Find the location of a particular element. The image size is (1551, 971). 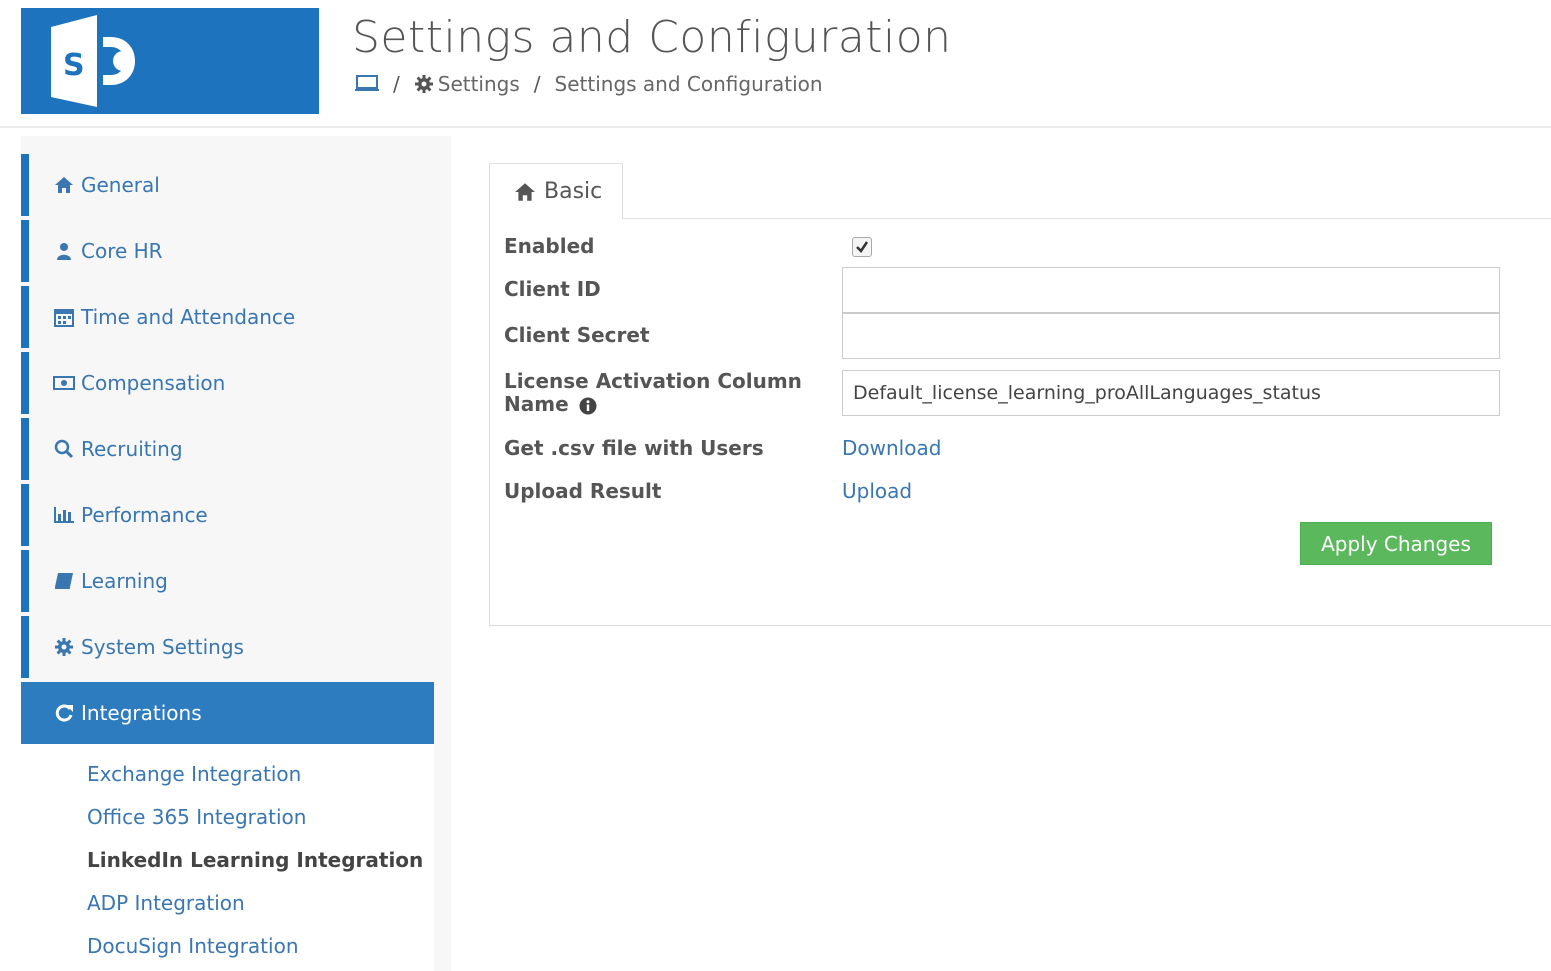

sidebar-item-general: General is located at coordinates (227, 185).